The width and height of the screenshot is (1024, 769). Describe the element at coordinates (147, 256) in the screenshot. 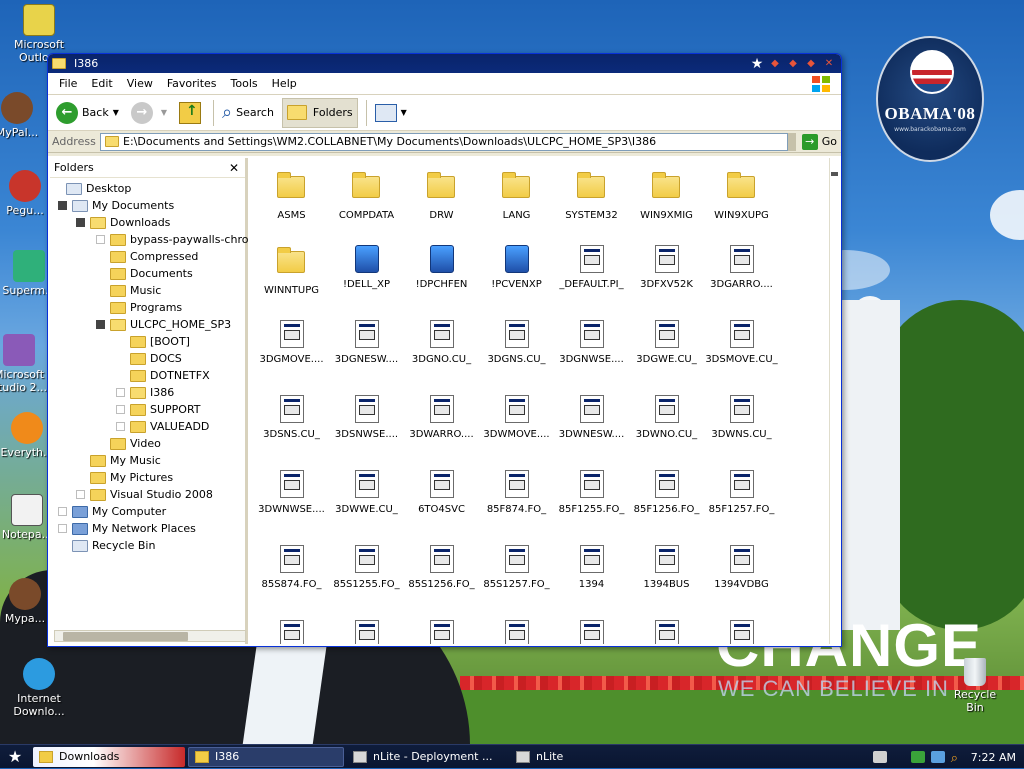

I see `tree-item: Compressed` at that location.